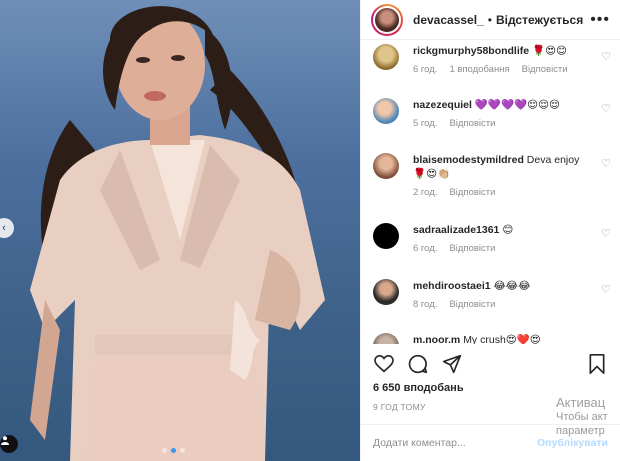 This screenshot has height=461, width=620. I want to click on comment-time: 5 год., so click(425, 123).